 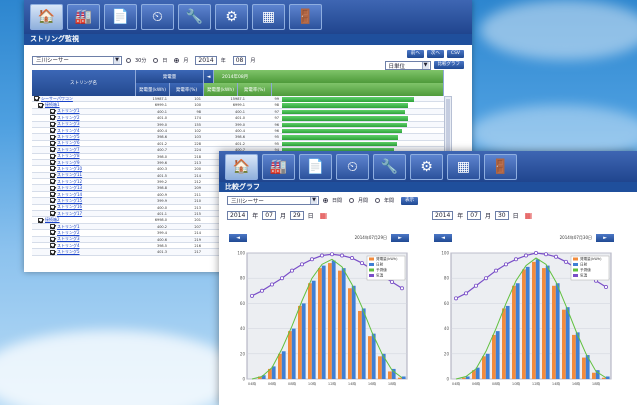 I want to click on show-button: 表示, so click(x=410, y=200).